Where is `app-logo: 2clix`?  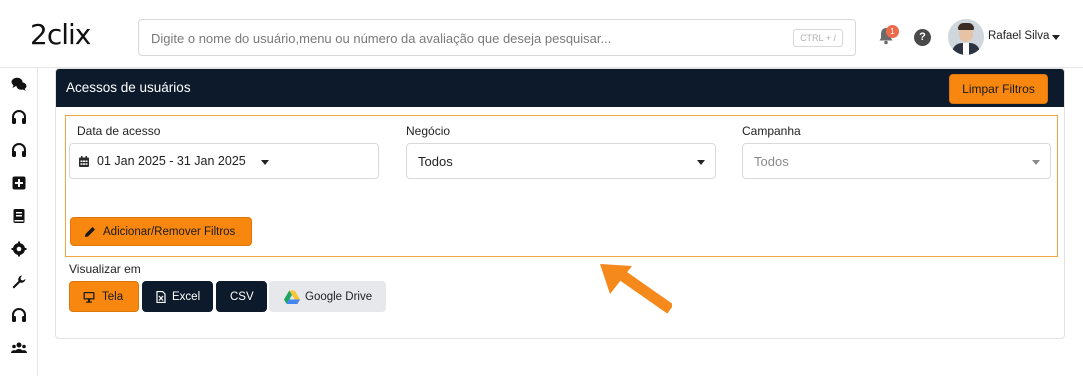
app-logo: 2clix is located at coordinates (60, 34).